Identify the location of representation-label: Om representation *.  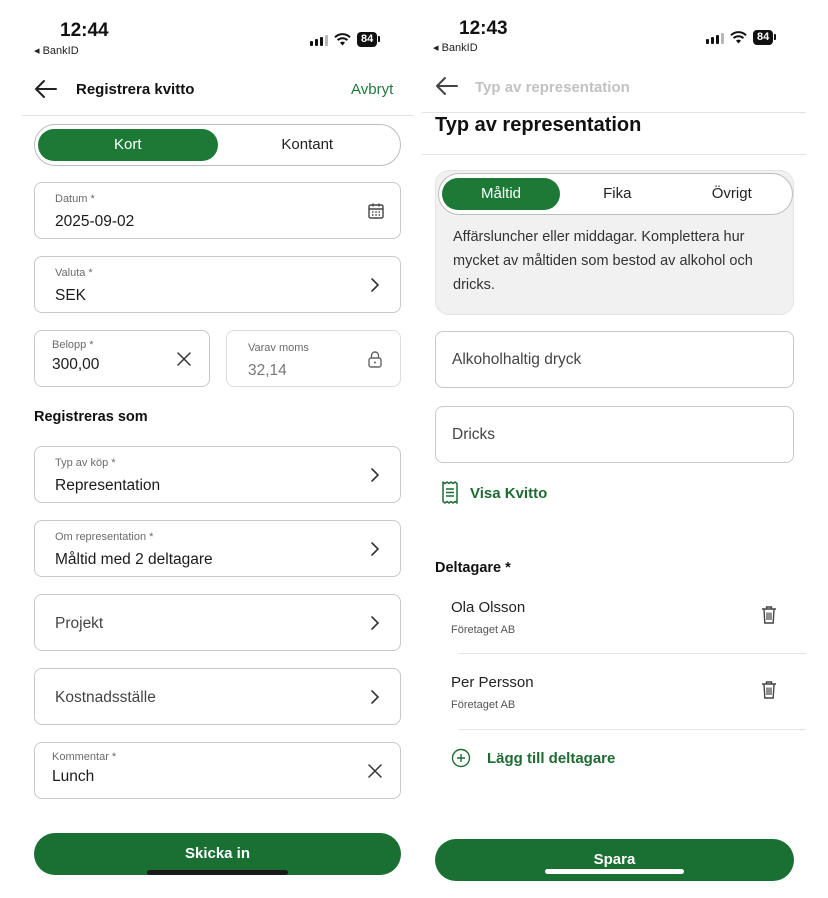
(104, 537).